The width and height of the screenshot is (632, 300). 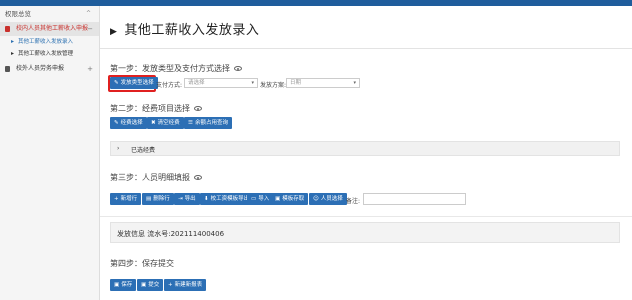 I want to click on folder-icon: ▭, so click(x=254, y=199).